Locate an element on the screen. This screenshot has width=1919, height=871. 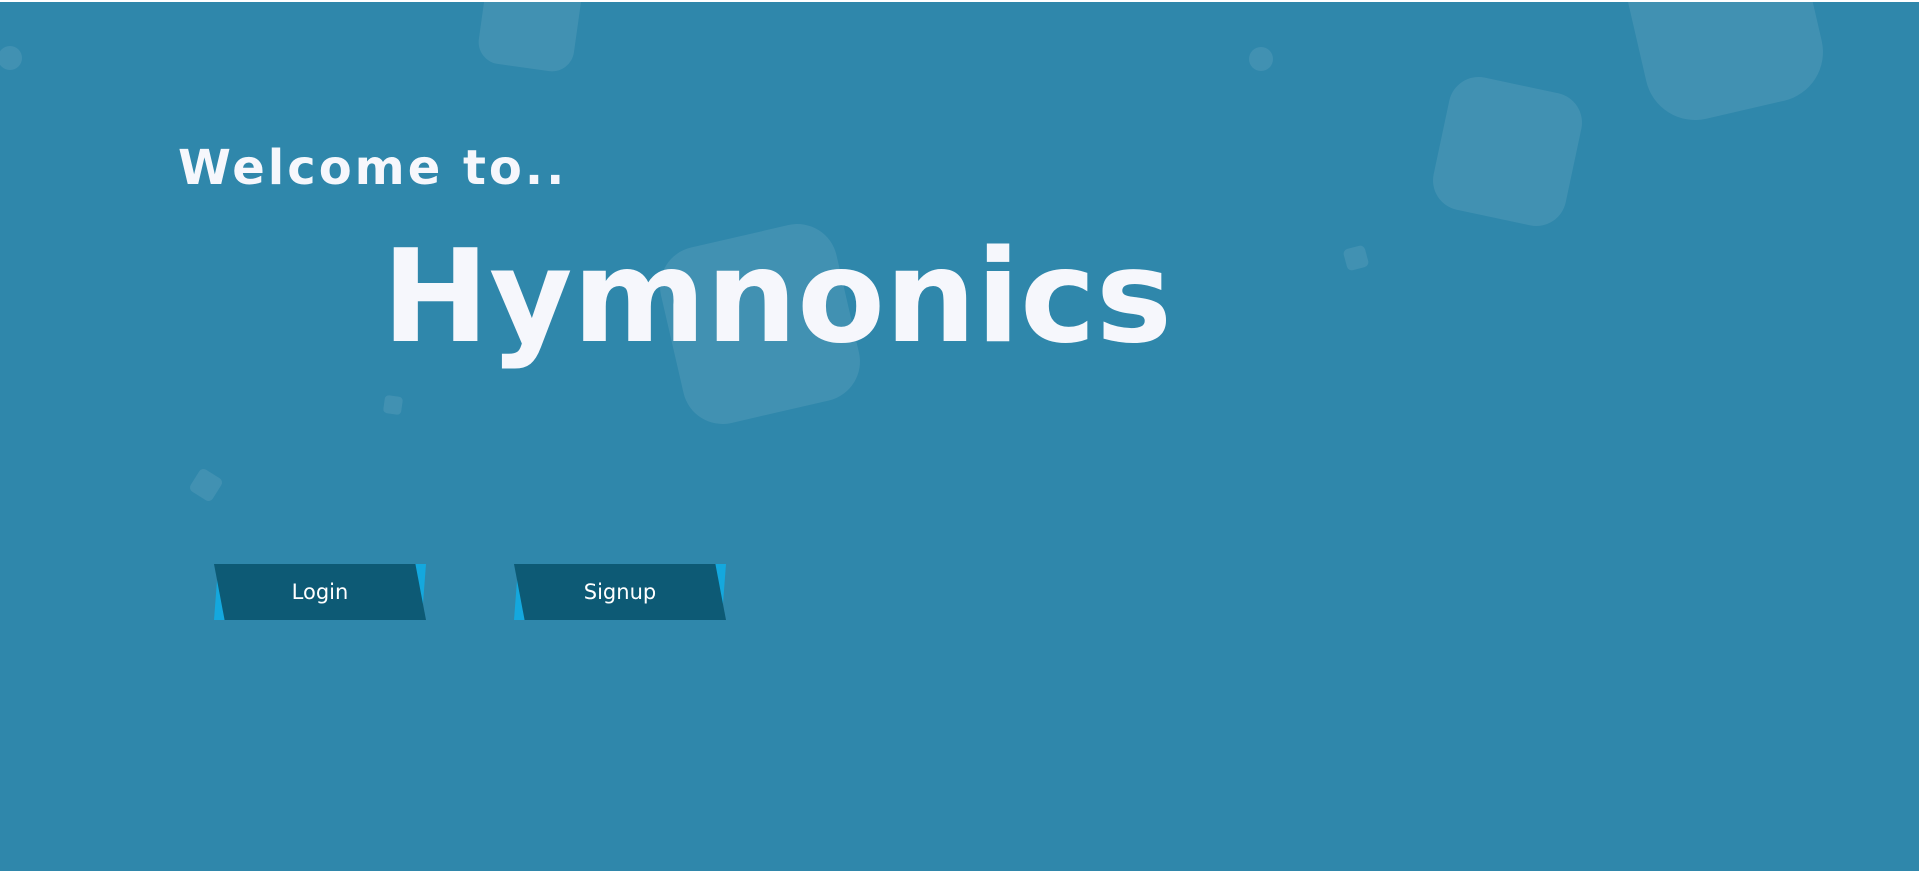
welcome-heading: Welcome to.. is located at coordinates (373, 168).